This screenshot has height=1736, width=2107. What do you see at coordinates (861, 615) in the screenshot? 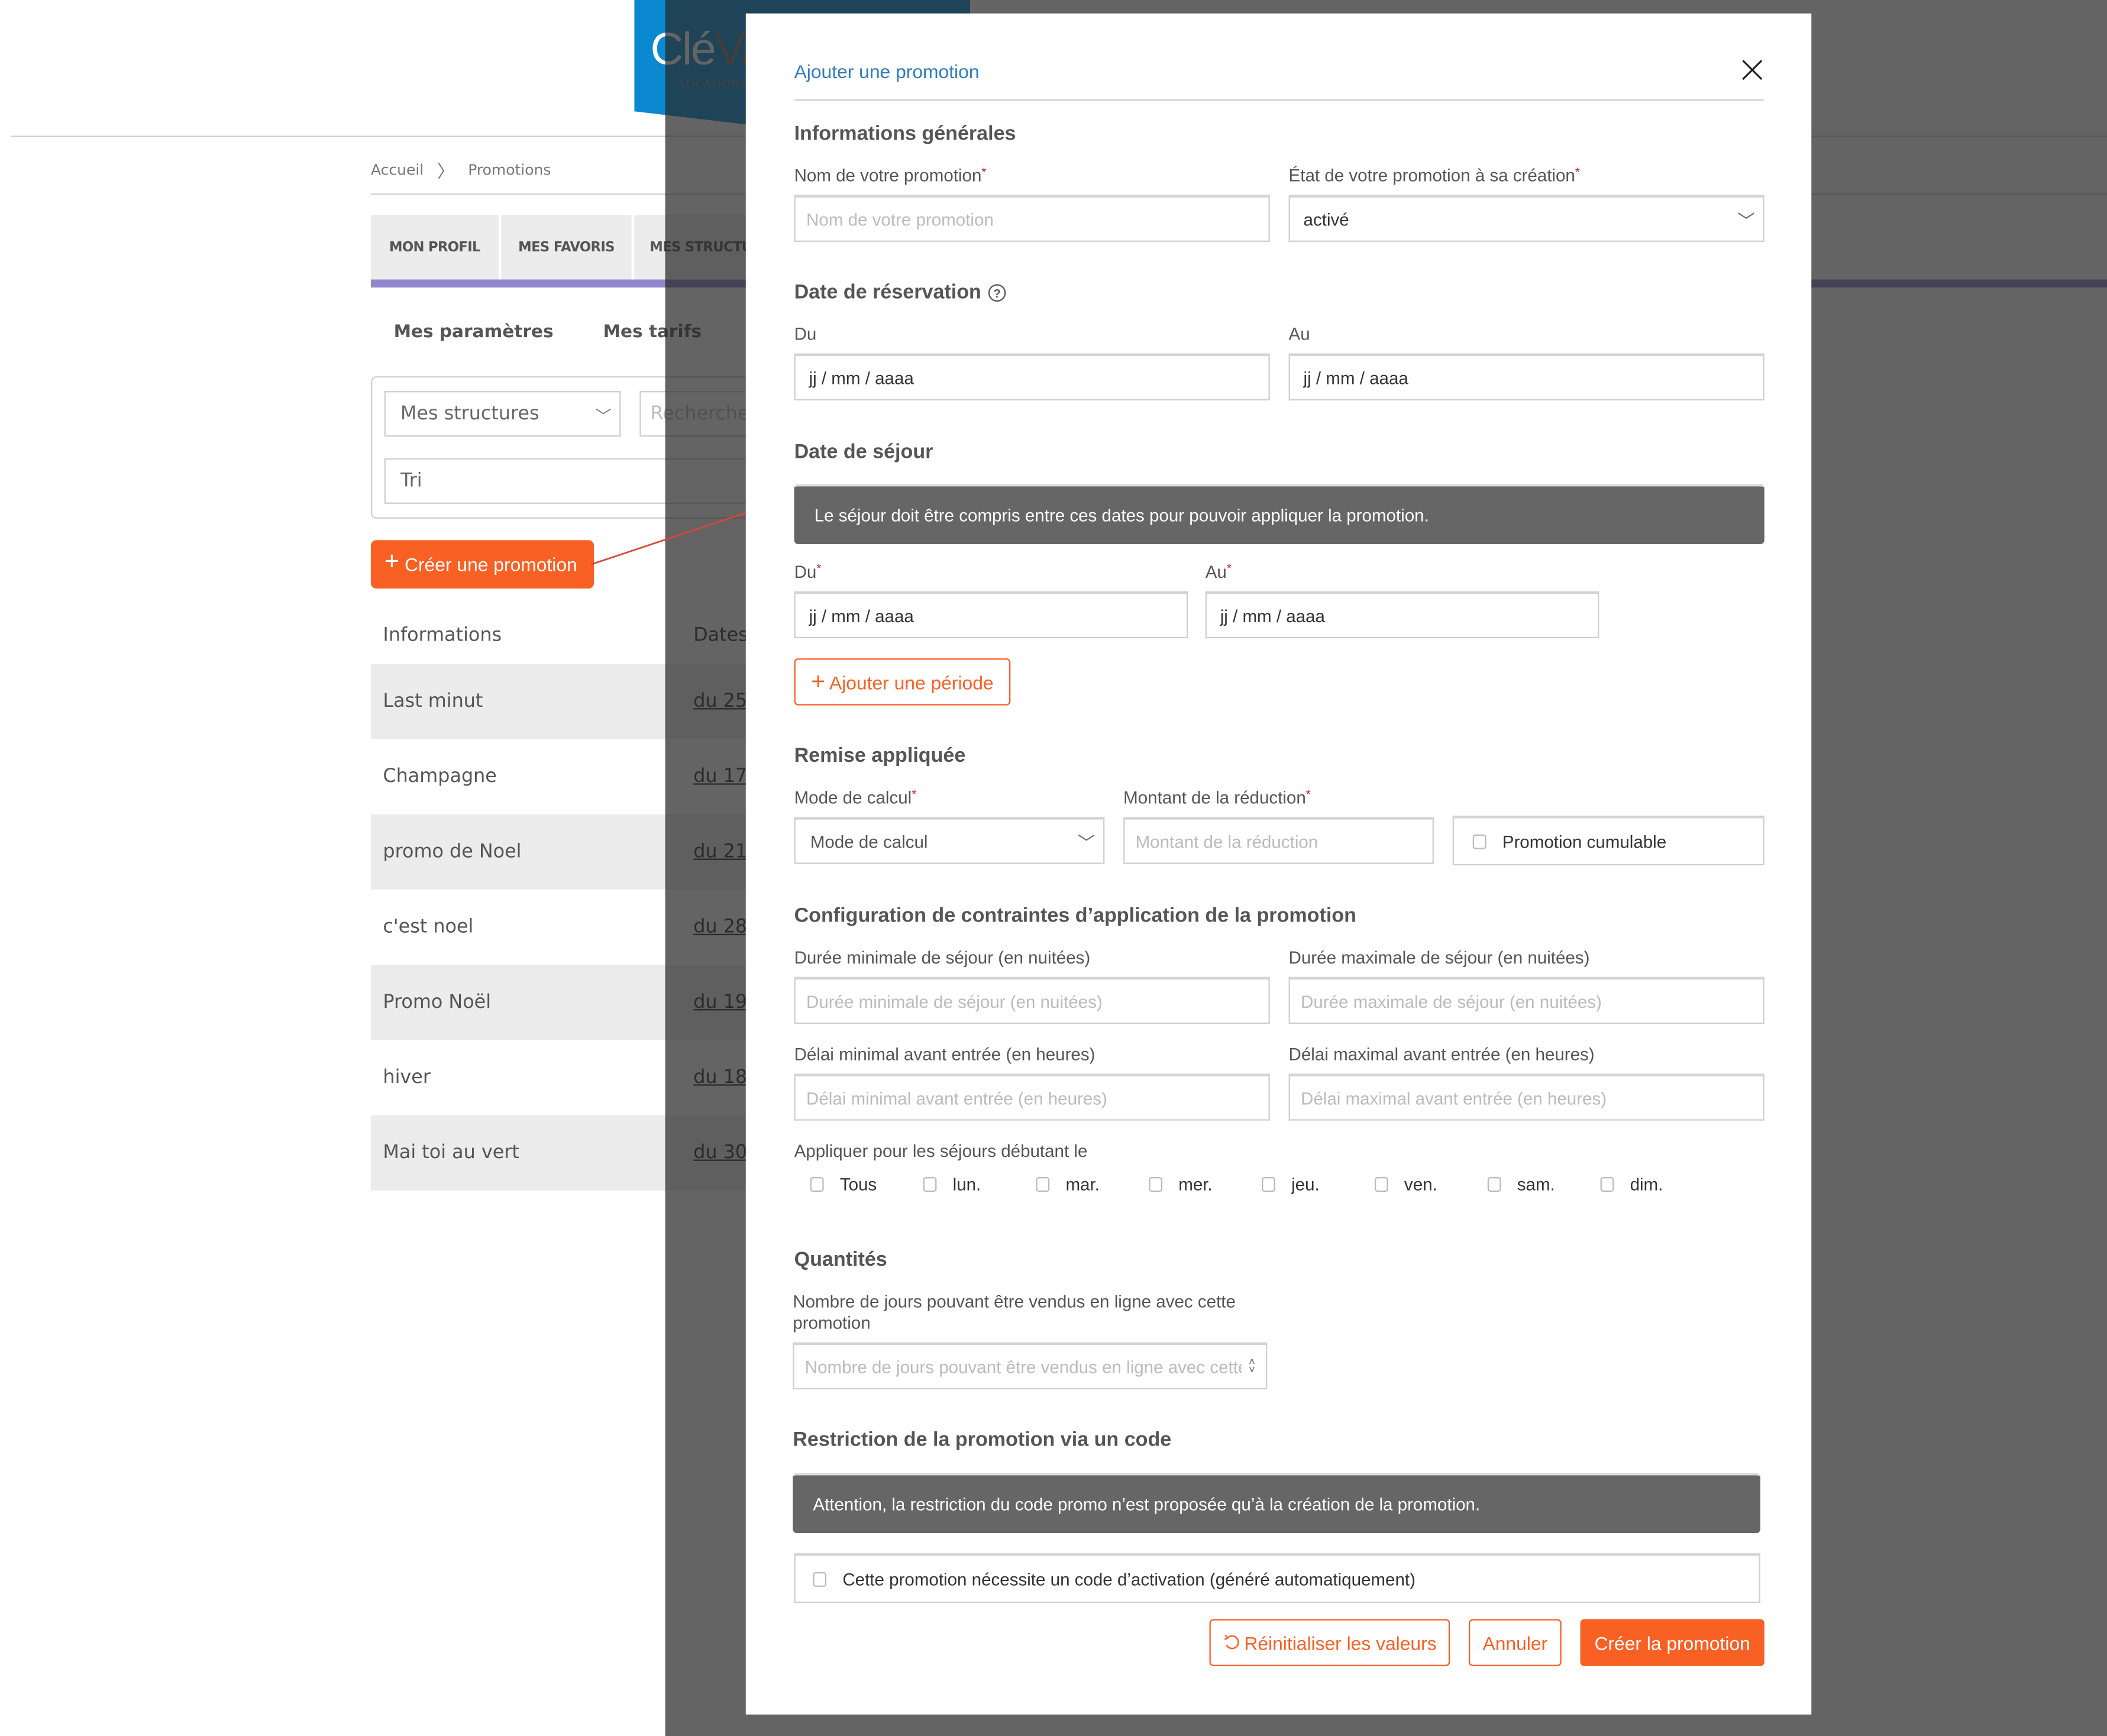
I see `stay-from-value: jj / mm / aaaa` at bounding box center [861, 615].